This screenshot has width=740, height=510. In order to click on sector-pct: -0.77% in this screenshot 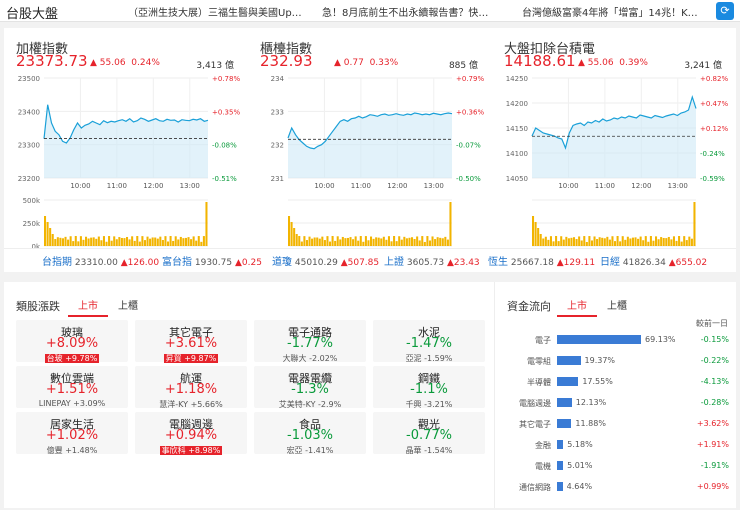, I will do `click(429, 435)`.